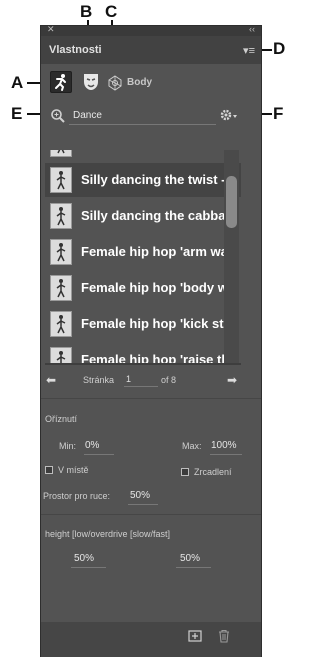 The width and height of the screenshot is (320, 660). I want to click on close-icon: ✕, so click(51, 29).